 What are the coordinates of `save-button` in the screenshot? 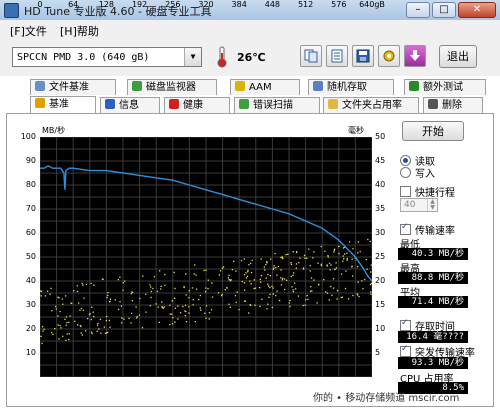 It's located at (363, 56).